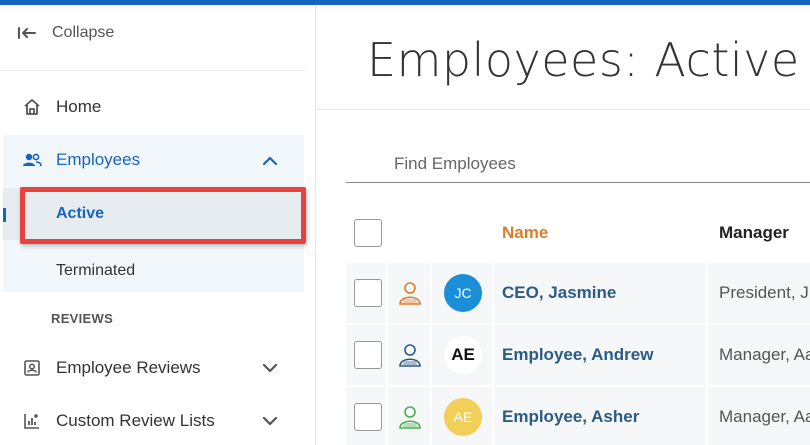 This screenshot has width=810, height=445. Describe the element at coordinates (135, 420) in the screenshot. I see `sidebar-item-custom-review-lists-label: Custom Review Lists` at that location.